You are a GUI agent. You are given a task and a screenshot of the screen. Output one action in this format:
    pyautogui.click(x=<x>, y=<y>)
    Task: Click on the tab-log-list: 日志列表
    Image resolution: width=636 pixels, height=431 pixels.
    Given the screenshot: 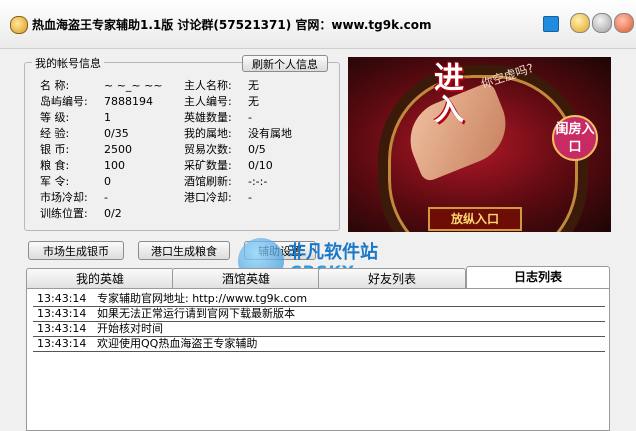 What is the action you would take?
    pyautogui.click(x=538, y=277)
    